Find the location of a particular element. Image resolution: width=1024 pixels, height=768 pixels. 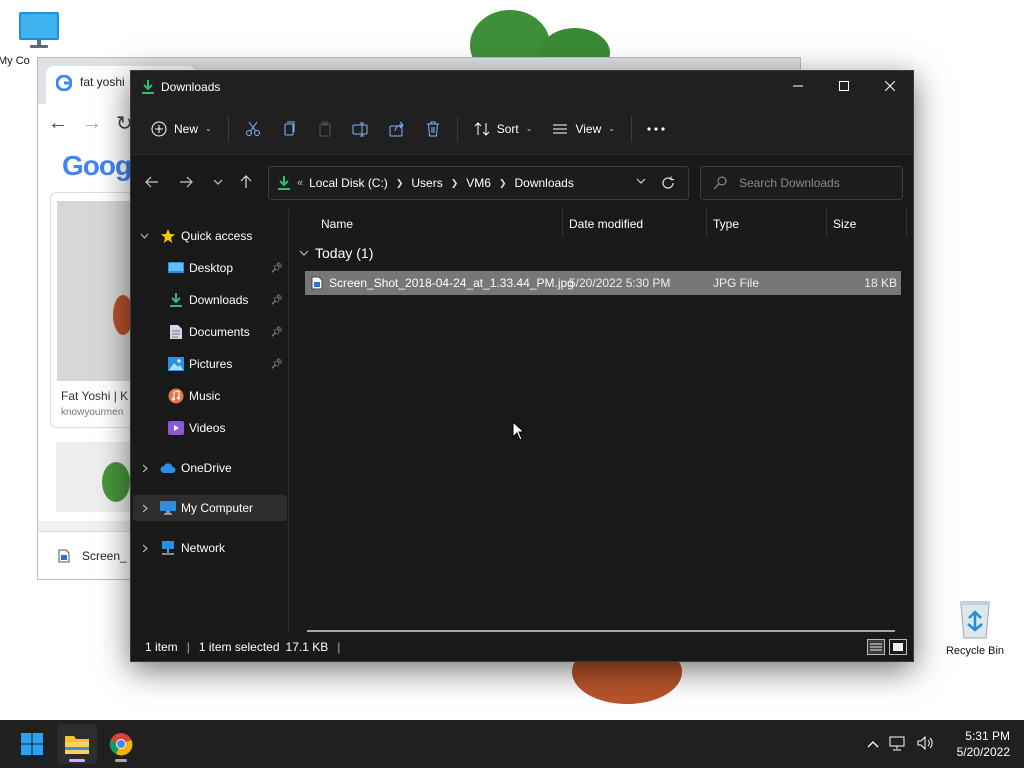

sidebar-item-my-computer: My Computer is located at coordinates (210, 508).